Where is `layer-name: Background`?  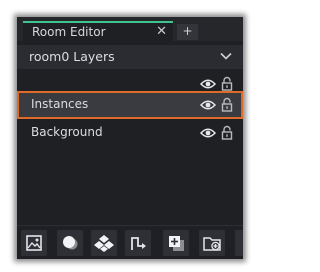 layer-name: Background is located at coordinates (67, 132).